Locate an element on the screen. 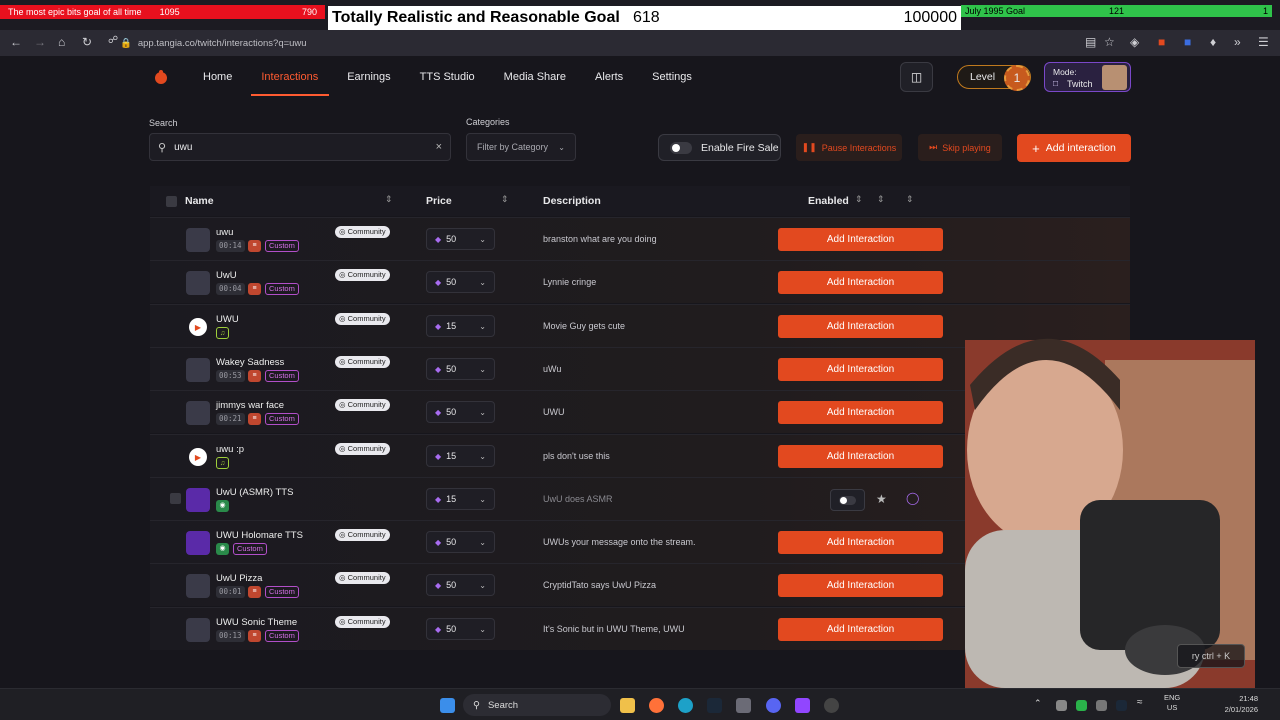 The height and width of the screenshot is (720, 1280). community-badge: ◎ Community is located at coordinates (362, 405).